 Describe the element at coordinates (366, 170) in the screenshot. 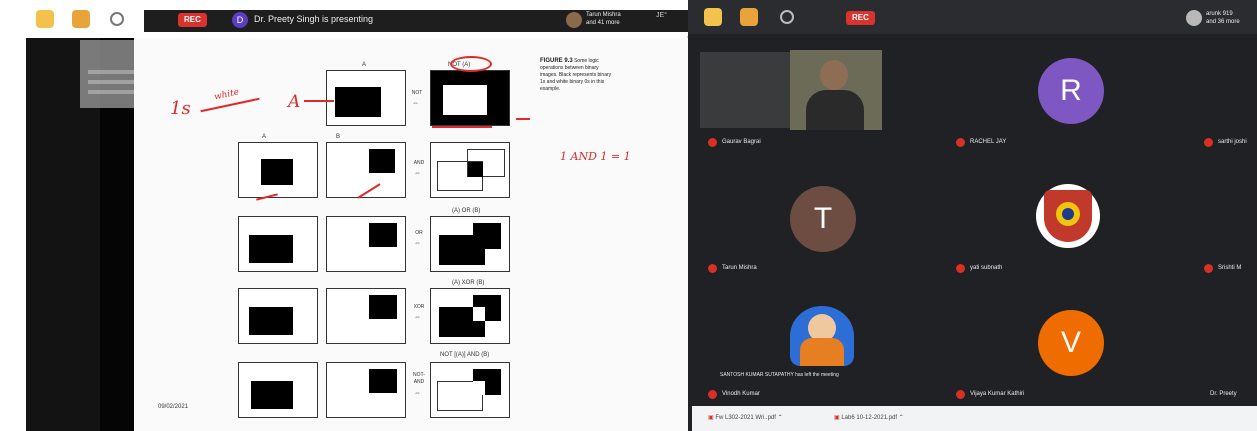

I see `row-and-b` at that location.